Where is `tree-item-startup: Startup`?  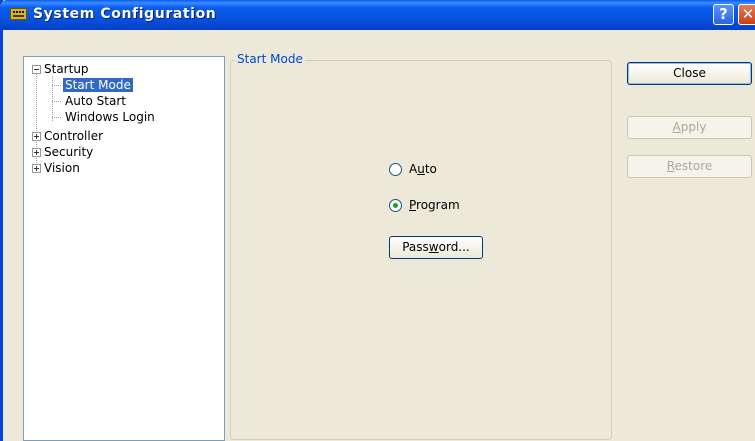 tree-item-startup: Startup is located at coordinates (66, 69).